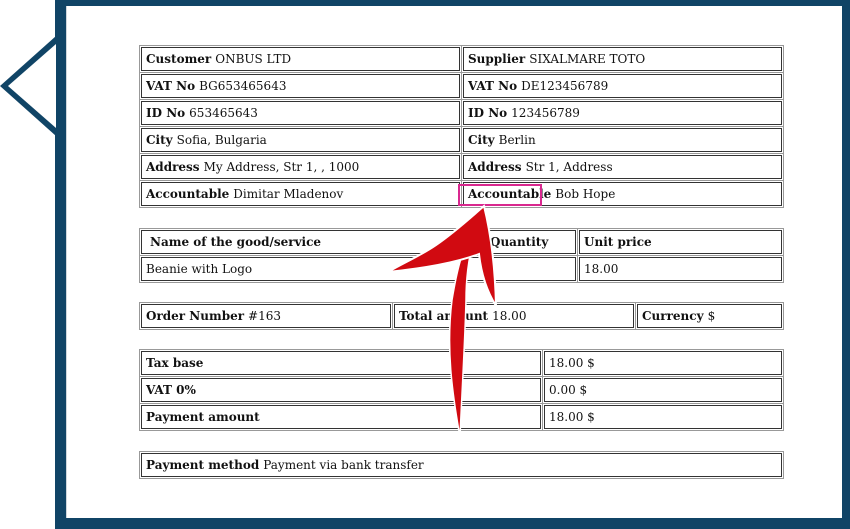  Describe the element at coordinates (175, 363) in the screenshot. I see `tax-base-label: Tax base` at that location.